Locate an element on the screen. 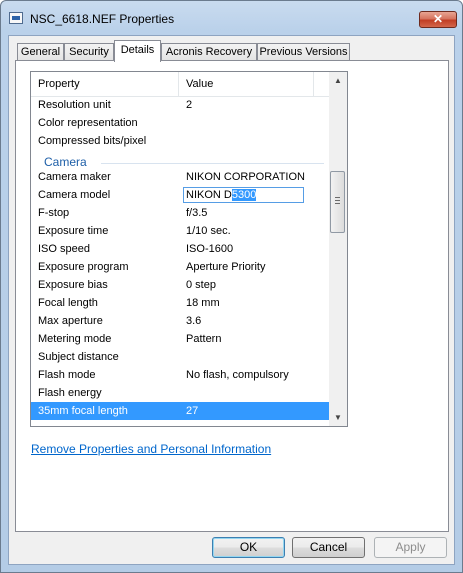  list-item: Metering mode Pattern is located at coordinates (180, 339).